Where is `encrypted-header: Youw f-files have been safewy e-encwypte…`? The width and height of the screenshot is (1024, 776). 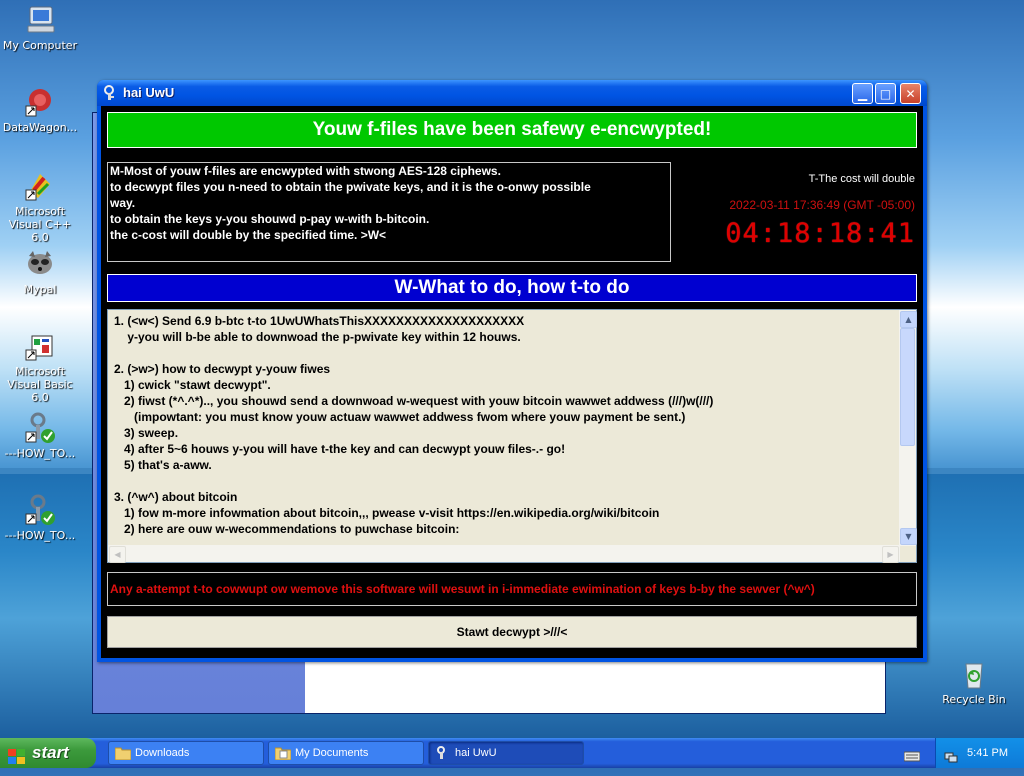 encrypted-header: Youw f-files have been safewy e-encwypte… is located at coordinates (512, 130).